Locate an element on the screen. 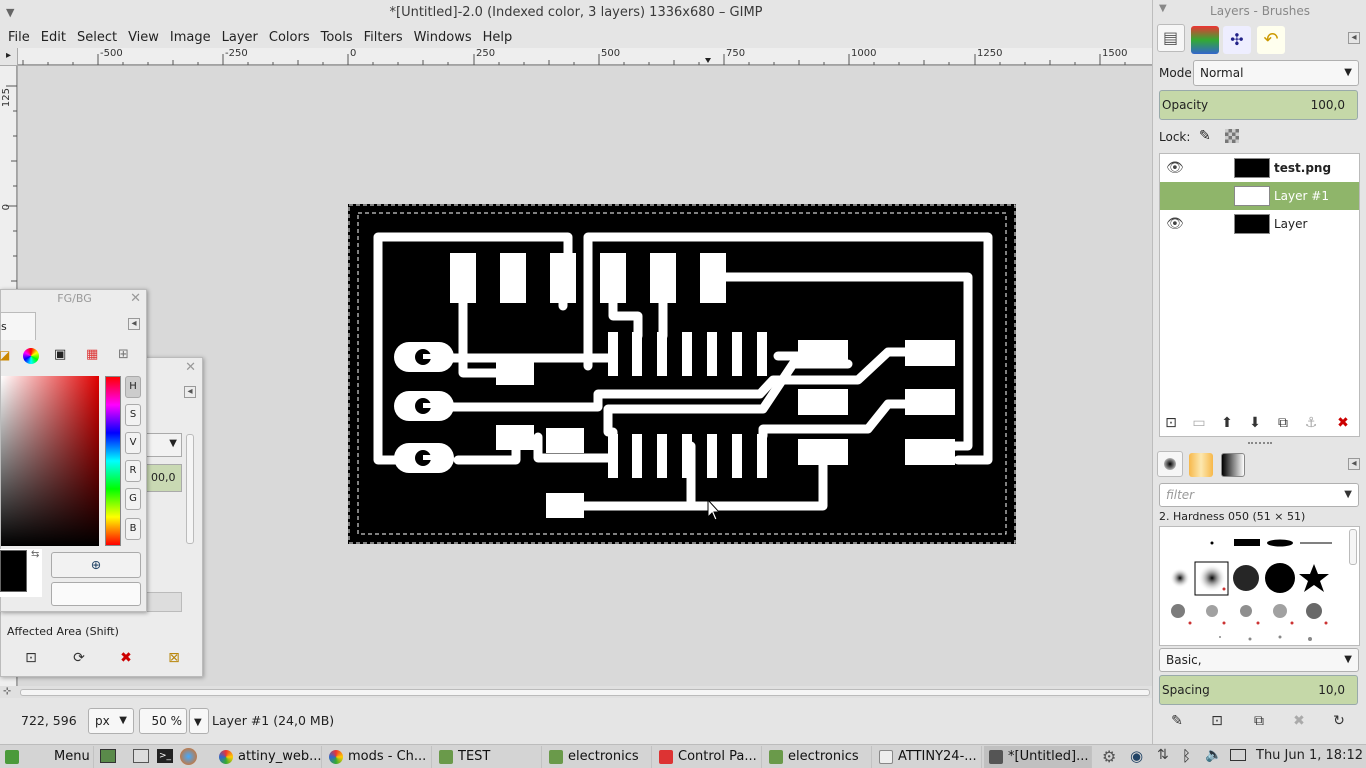 This screenshot has width=1366, height=768. mode-select: Normal ▼ is located at coordinates (1276, 73).